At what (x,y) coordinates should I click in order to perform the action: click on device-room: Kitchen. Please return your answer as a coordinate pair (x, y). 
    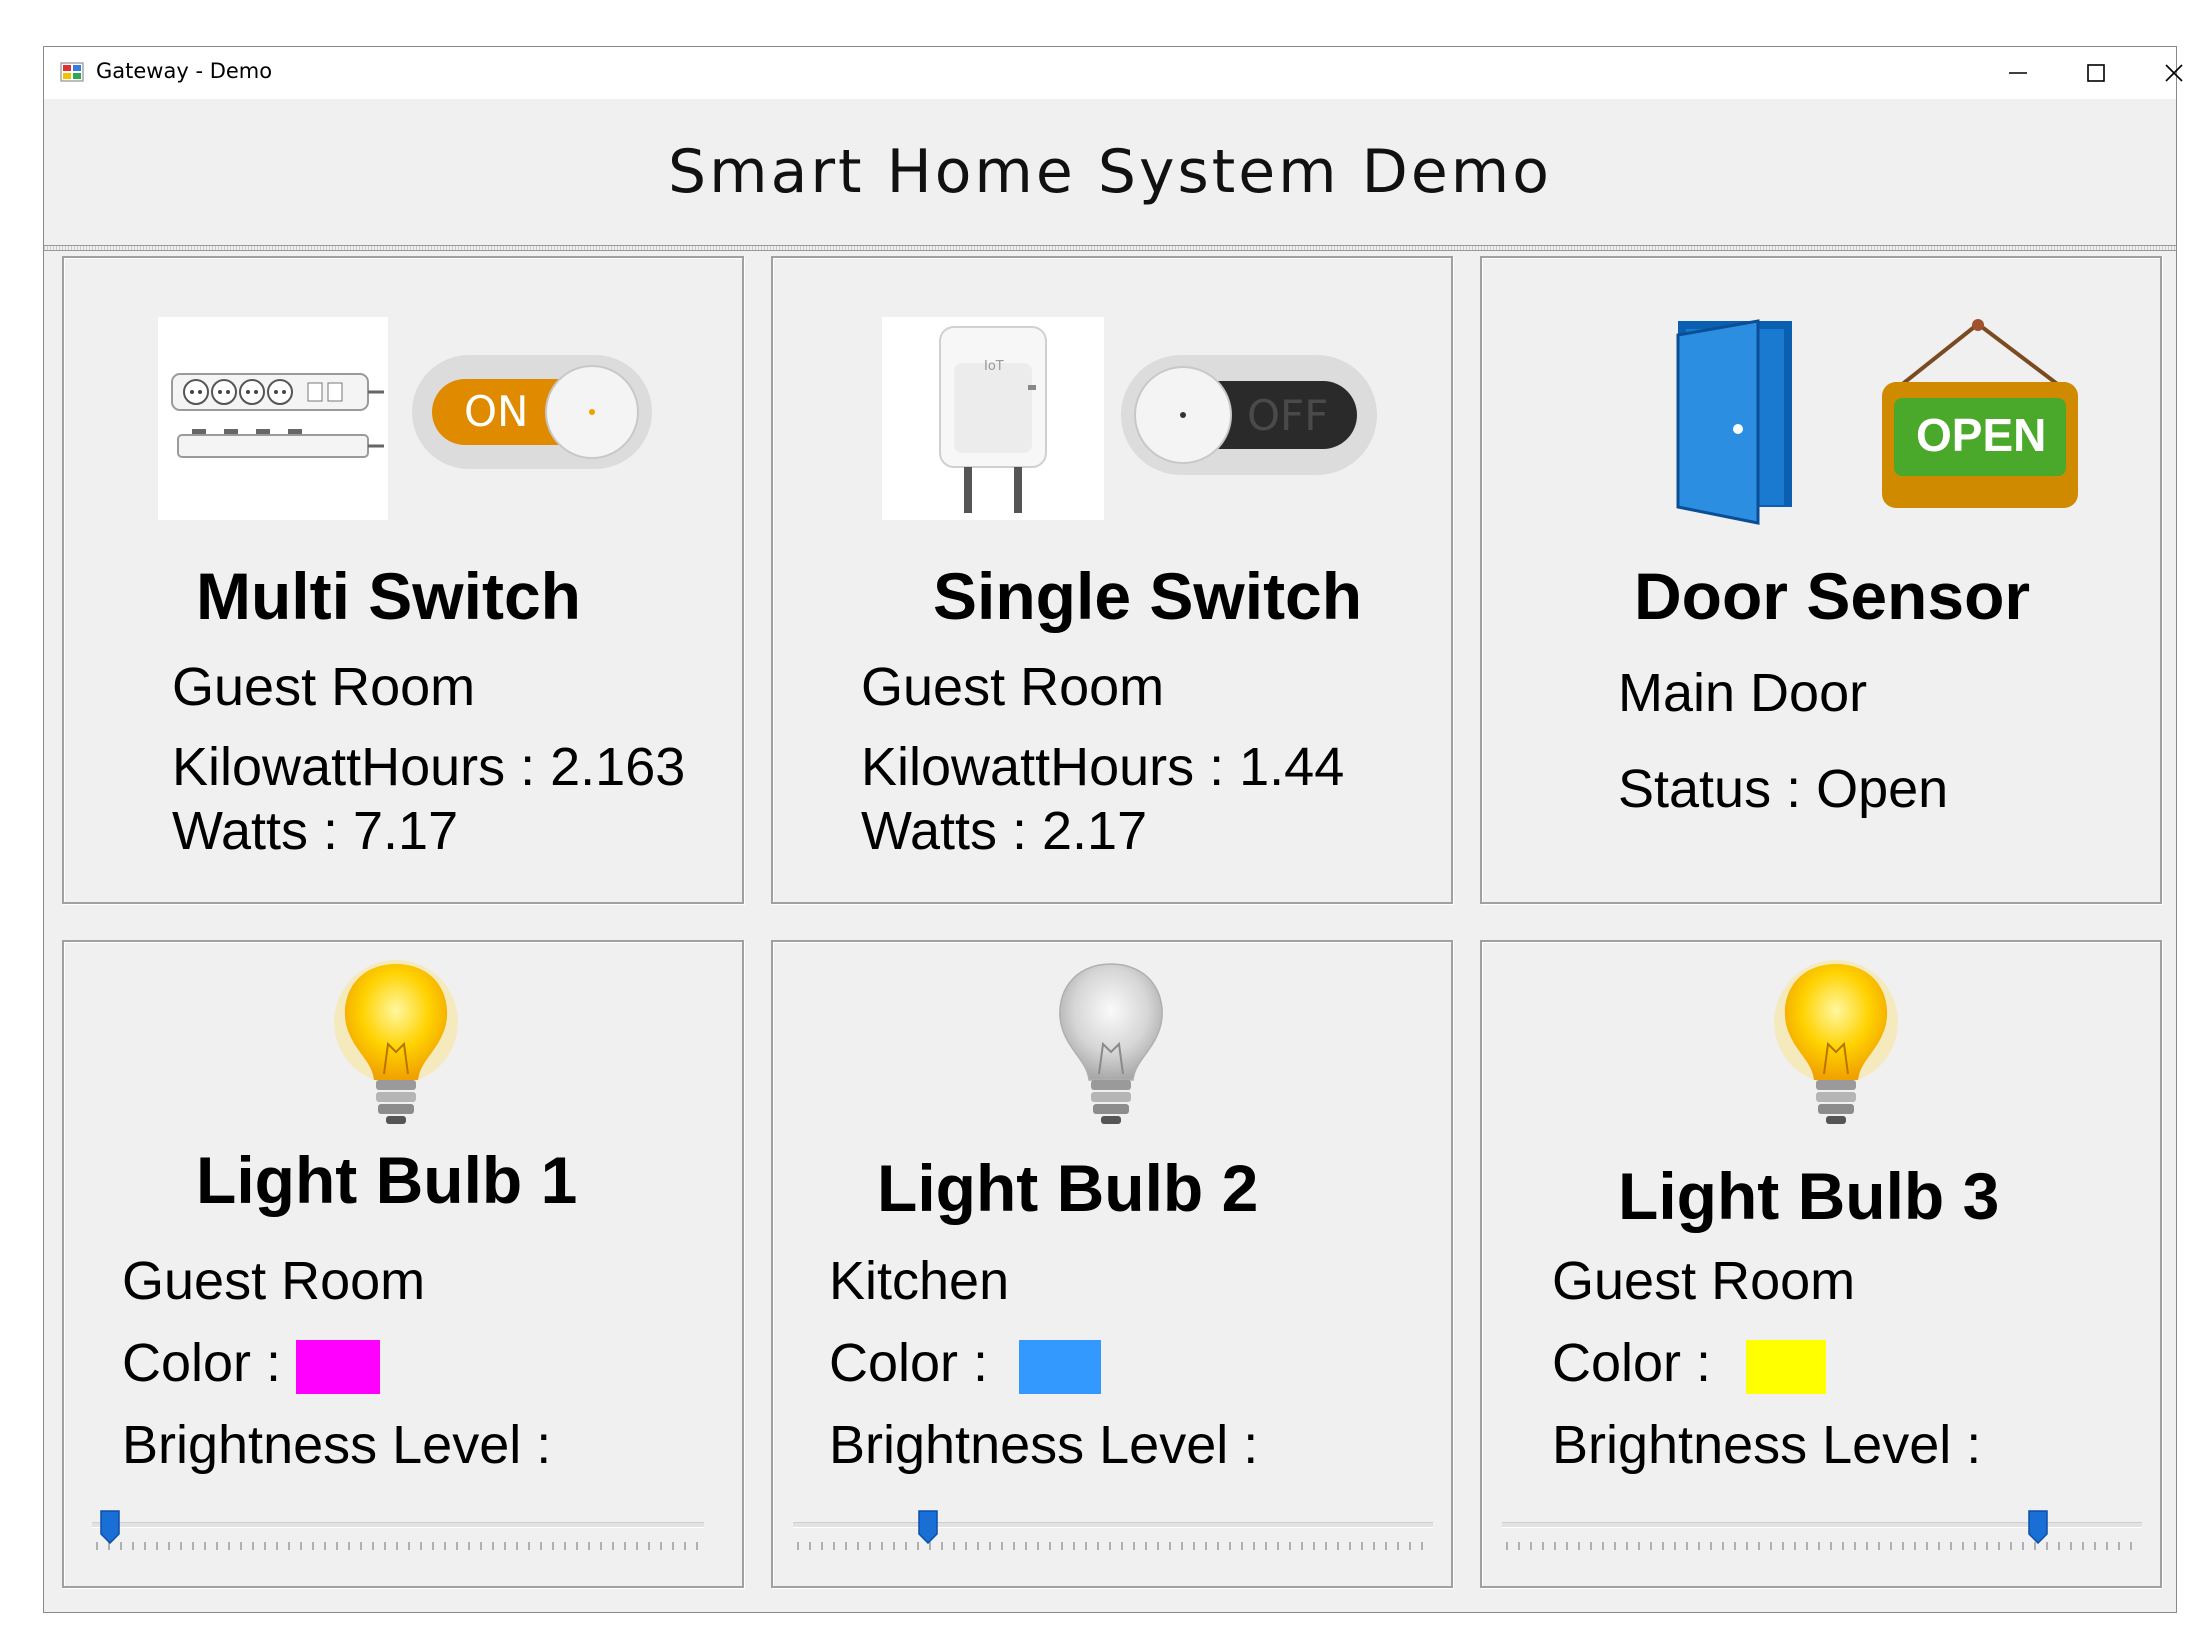
    Looking at the image, I should click on (919, 1281).